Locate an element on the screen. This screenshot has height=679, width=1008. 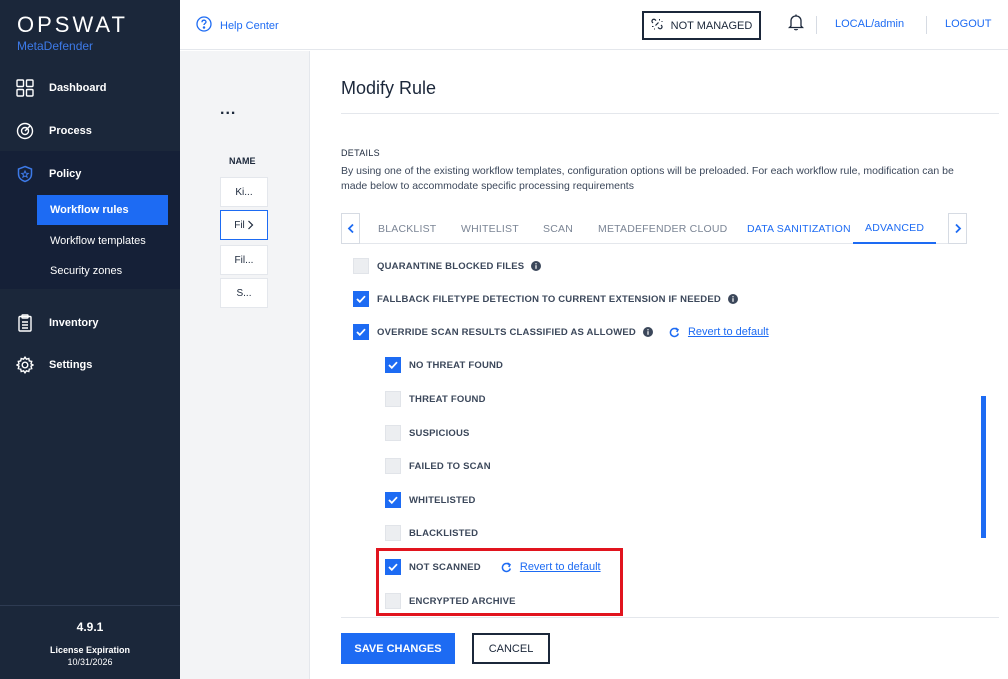
user-account-link: LOCAL/admin is located at coordinates (869, 24).